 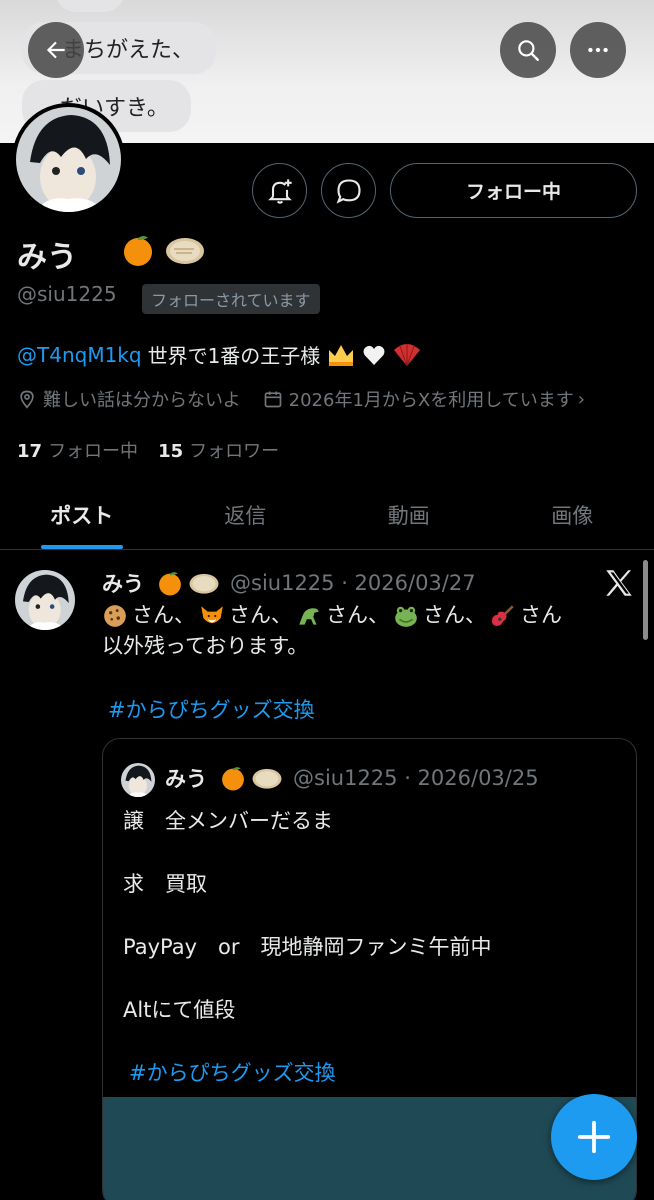 What do you see at coordinates (341, 355) in the screenshot?
I see `crown-emoji` at bounding box center [341, 355].